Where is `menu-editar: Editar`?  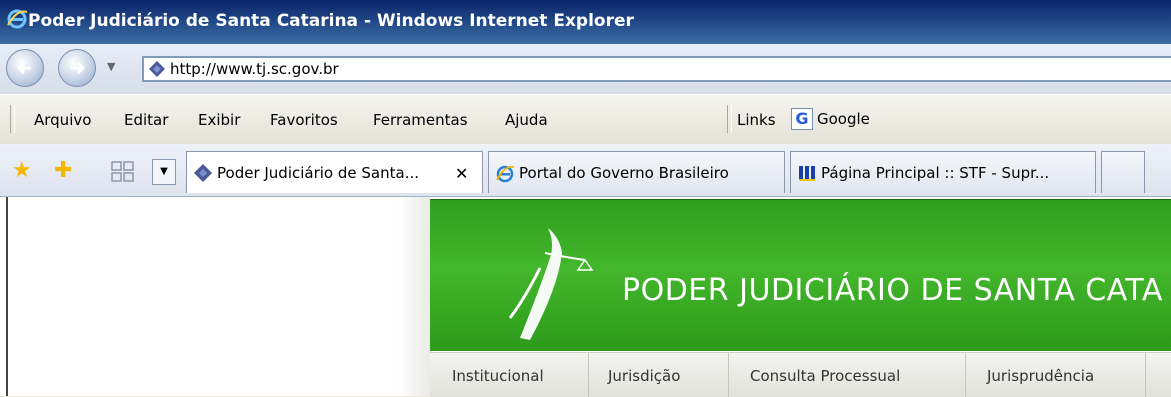 menu-editar: Editar is located at coordinates (146, 120).